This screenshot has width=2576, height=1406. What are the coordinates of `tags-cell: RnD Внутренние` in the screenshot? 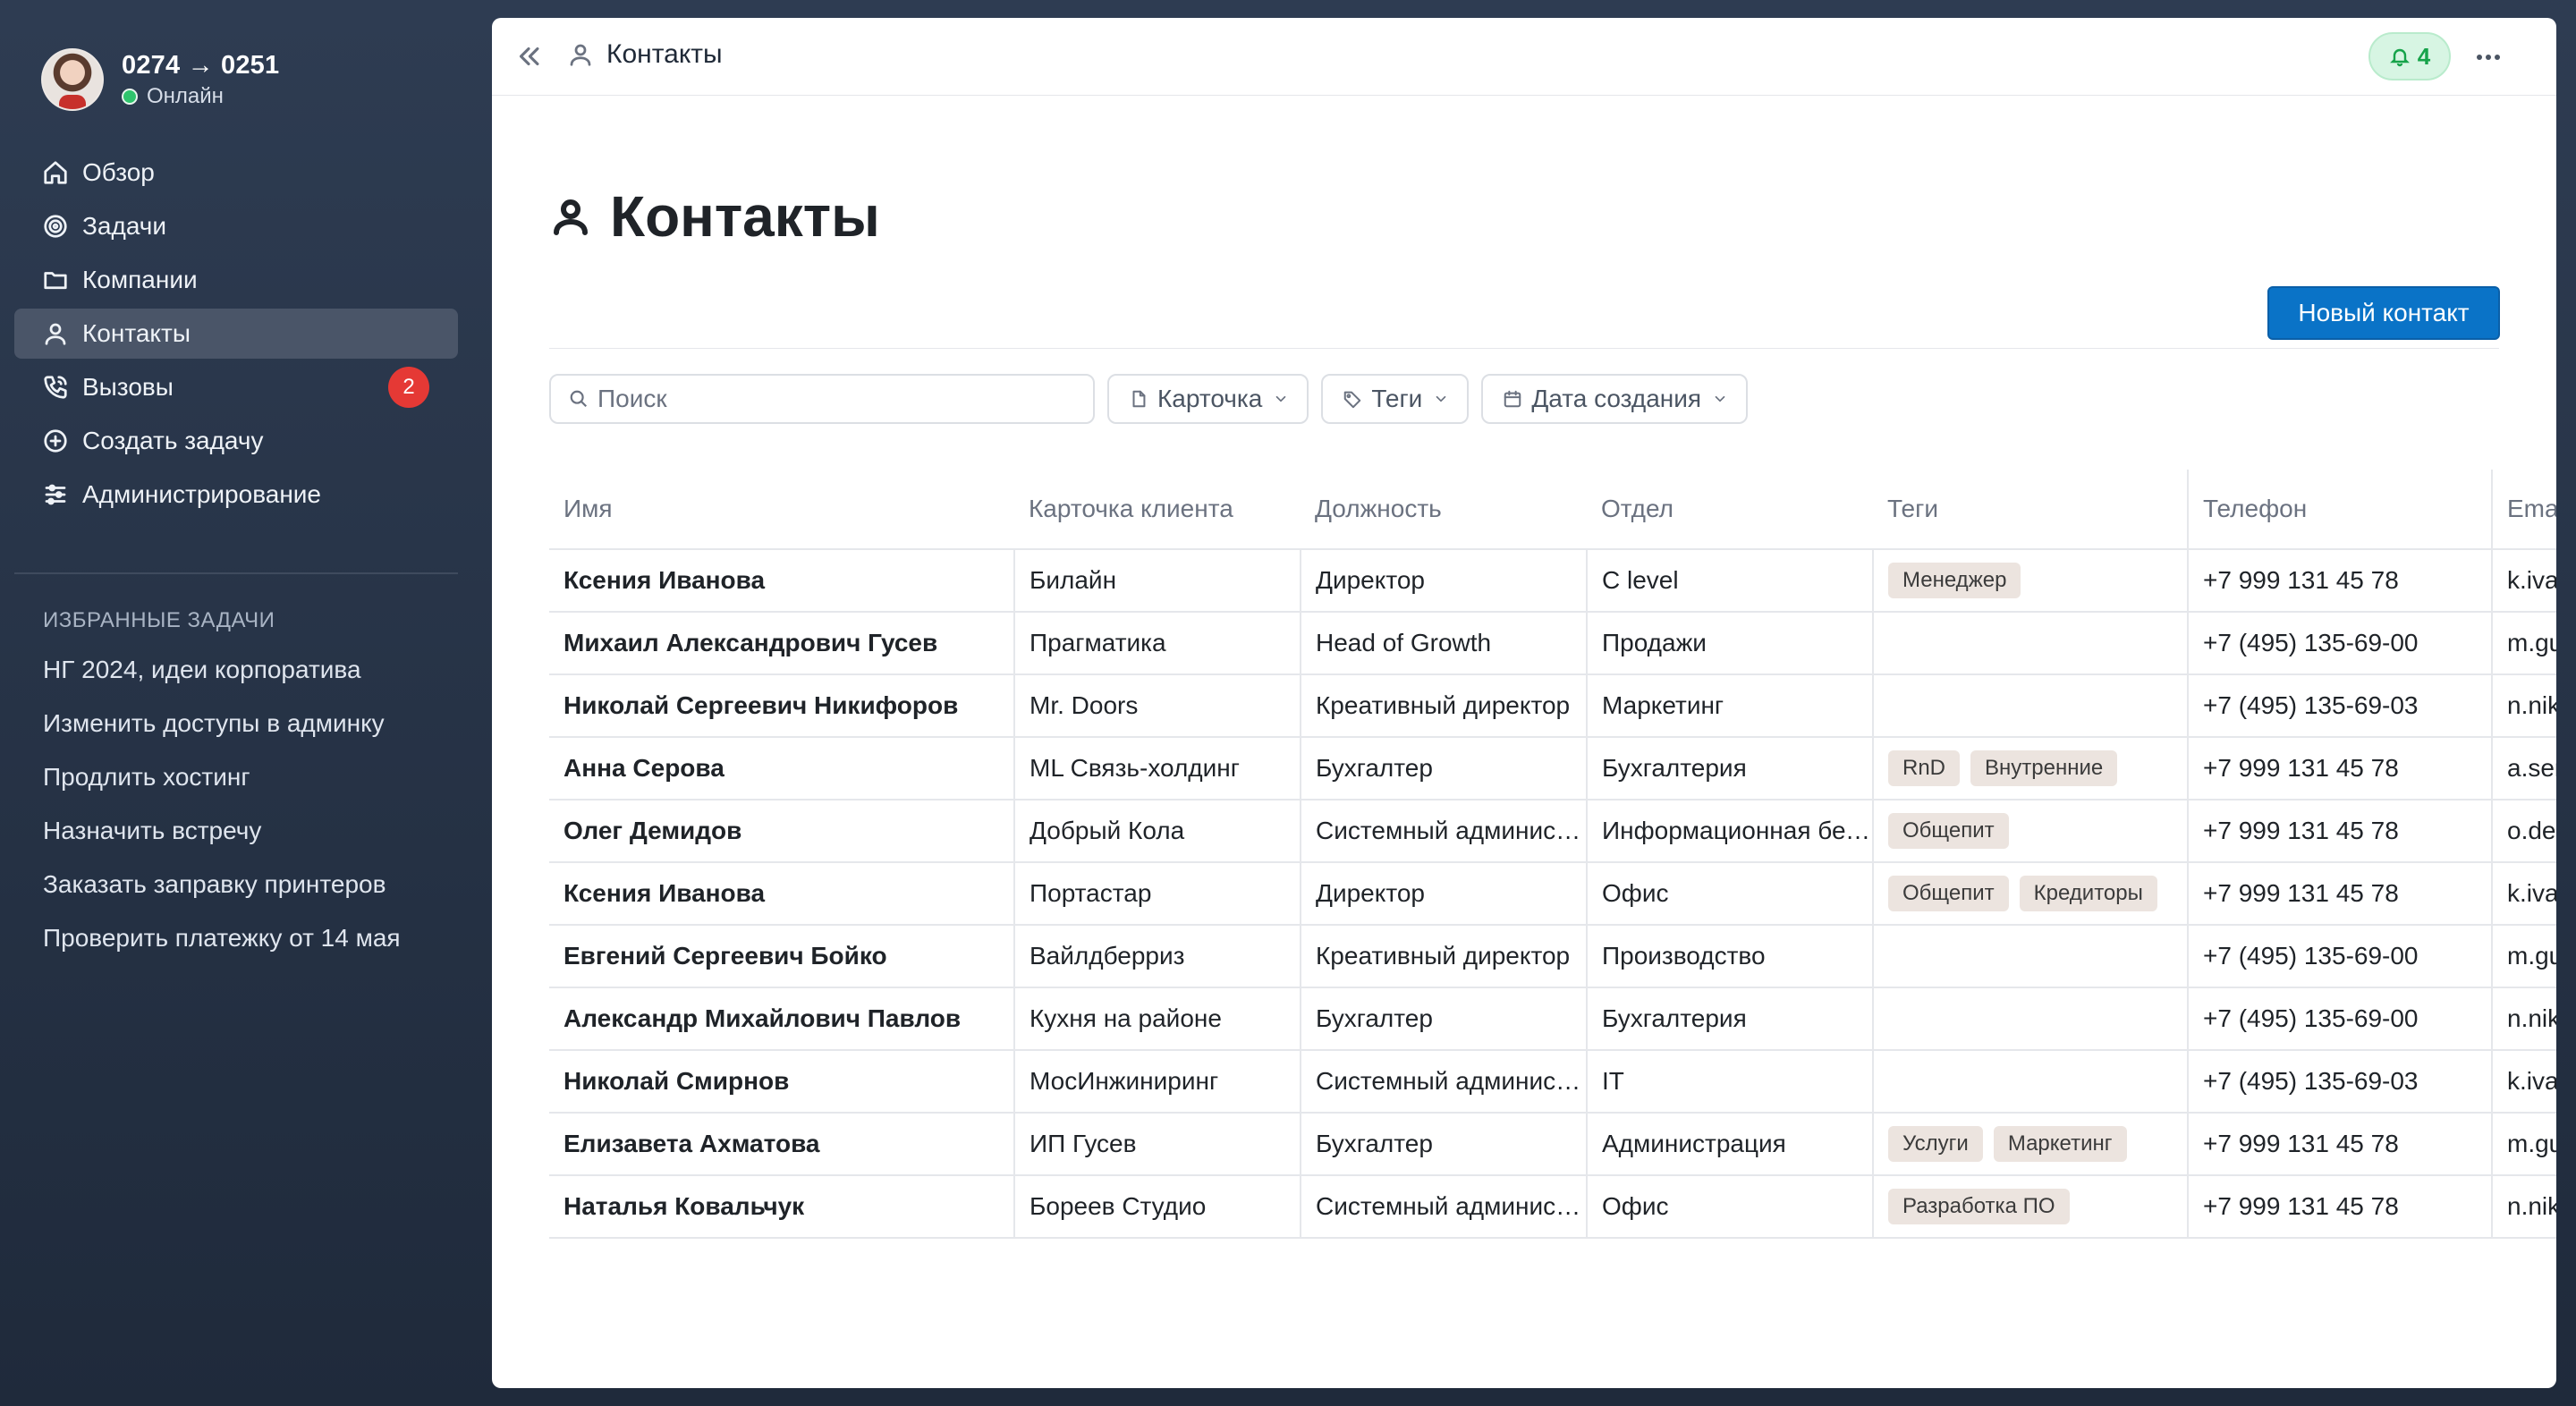 It's located at (2031, 769).